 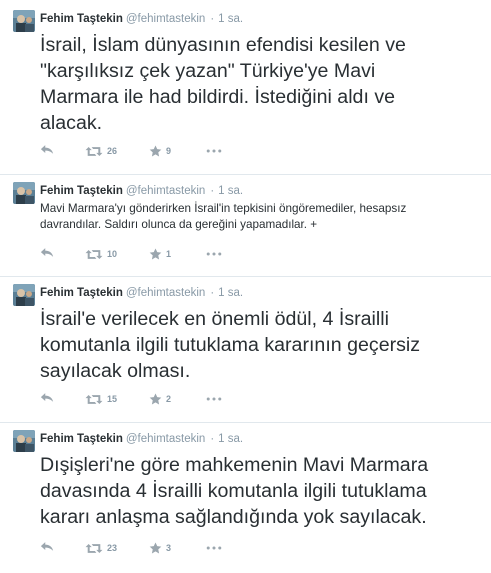 I want to click on favorite-button: 1, so click(x=160, y=254).